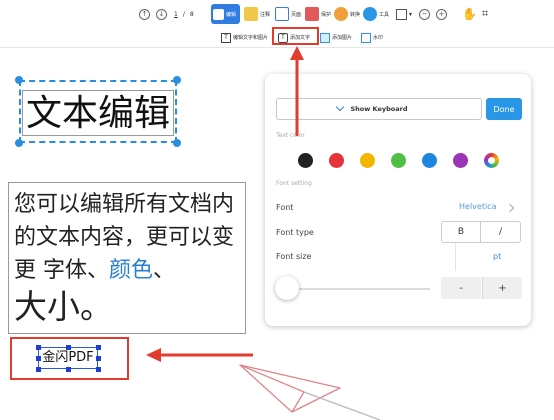 The width and height of the screenshot is (554, 420). I want to click on paper-plane-icon, so click(310, 392).